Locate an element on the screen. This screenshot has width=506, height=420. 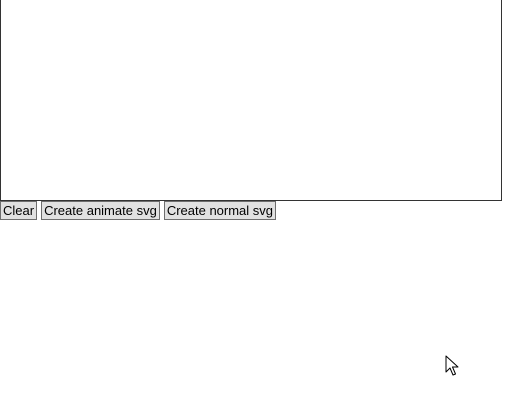
create-animate-svg-button: Create animate svg is located at coordinates (100, 210).